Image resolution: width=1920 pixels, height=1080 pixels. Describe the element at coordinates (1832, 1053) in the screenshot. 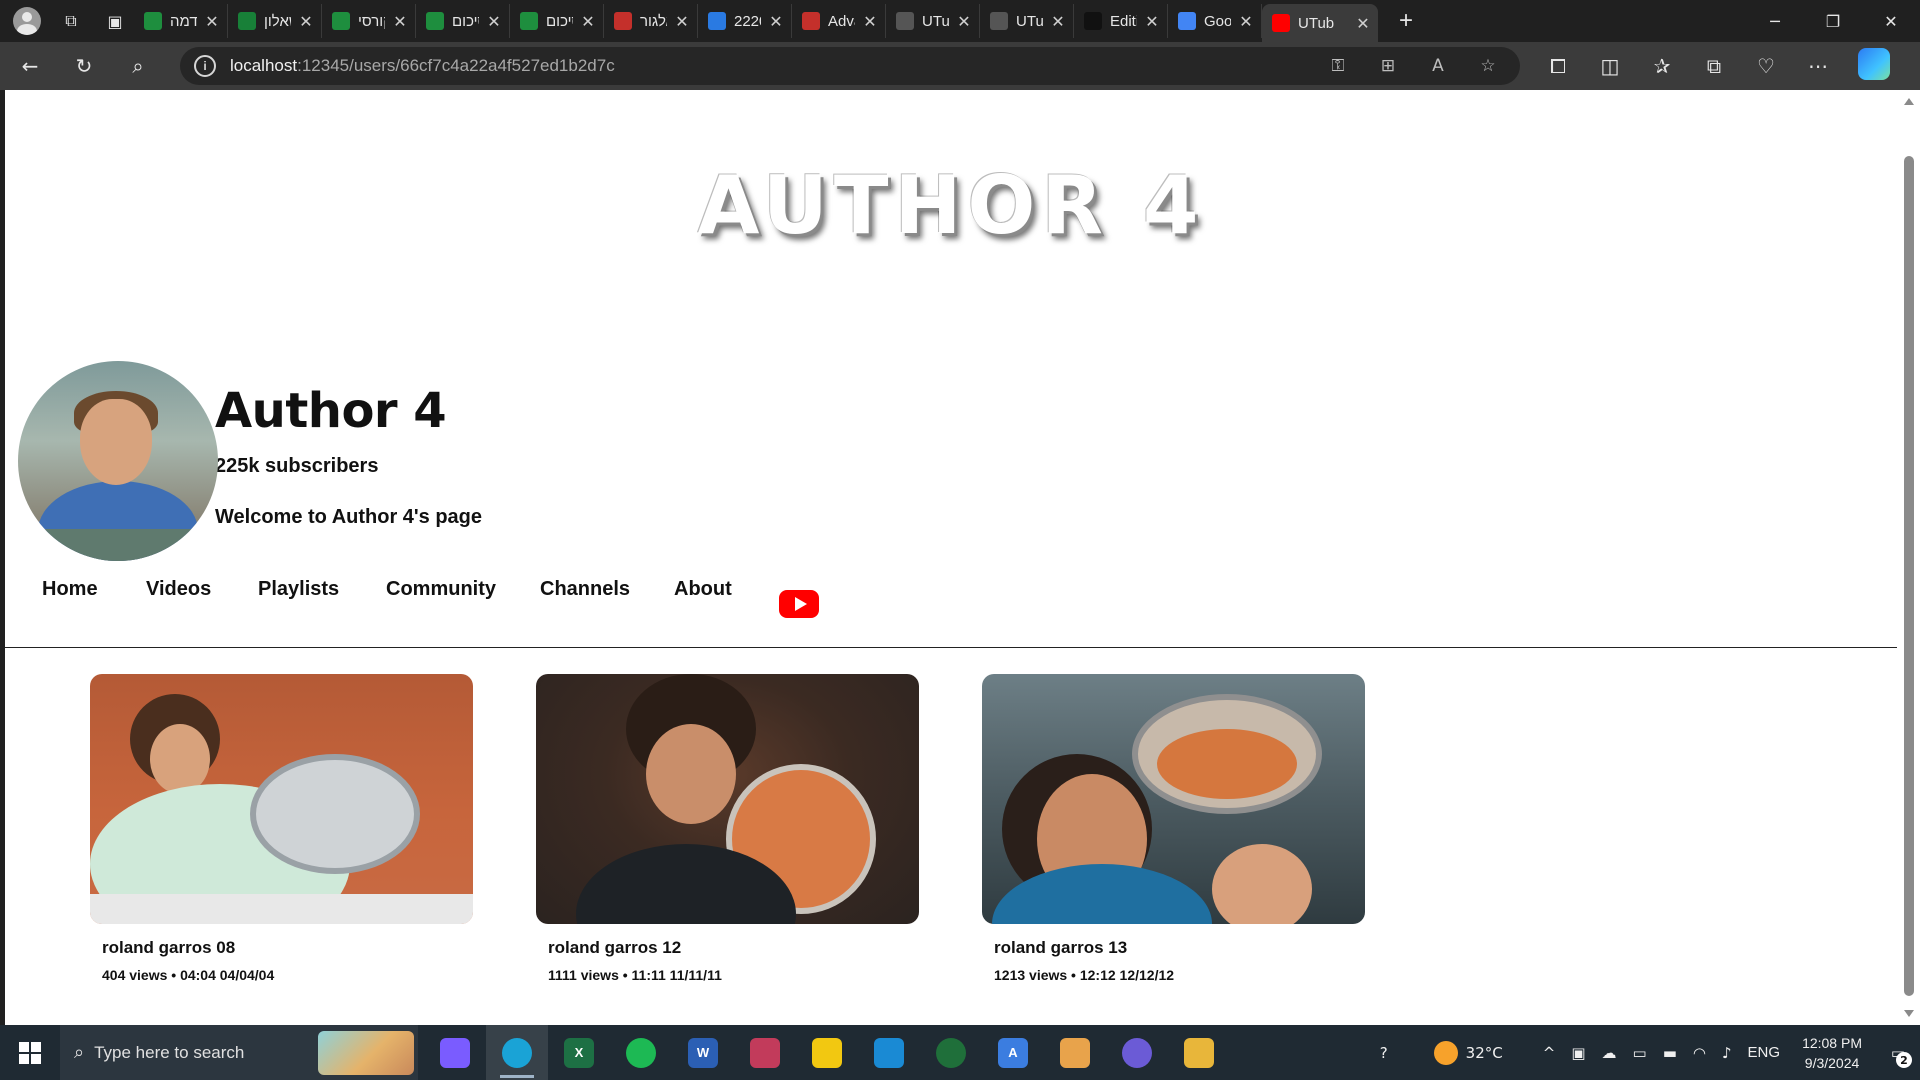

I see `taskbar-clock: 12:08 PM 9/3/2024` at that location.